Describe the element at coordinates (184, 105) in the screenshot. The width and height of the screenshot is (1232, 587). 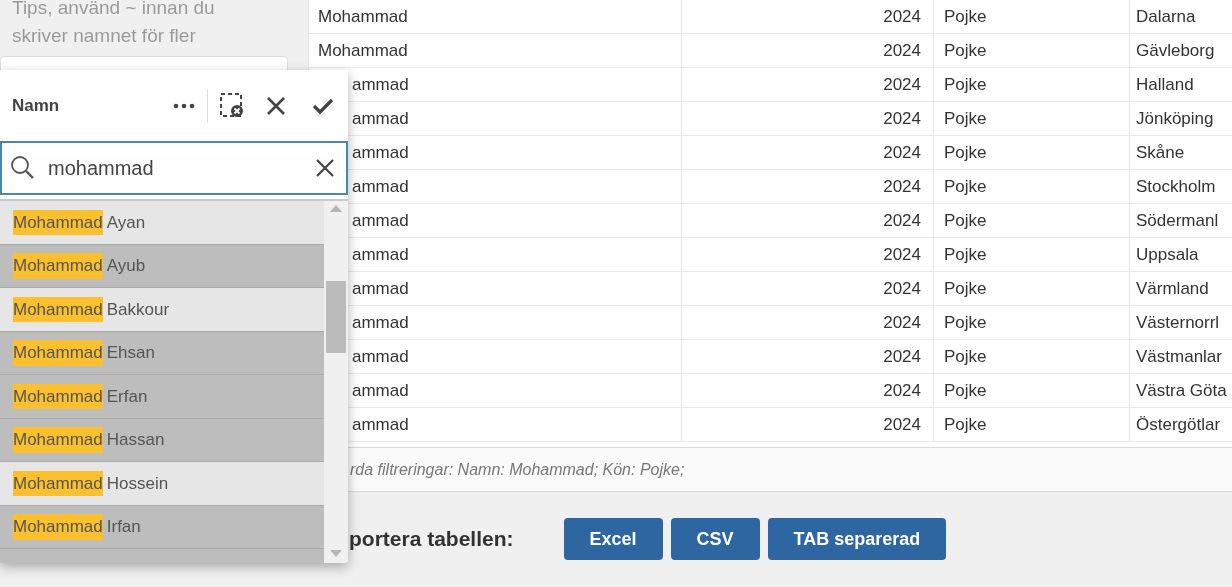
I see `more-icon` at that location.